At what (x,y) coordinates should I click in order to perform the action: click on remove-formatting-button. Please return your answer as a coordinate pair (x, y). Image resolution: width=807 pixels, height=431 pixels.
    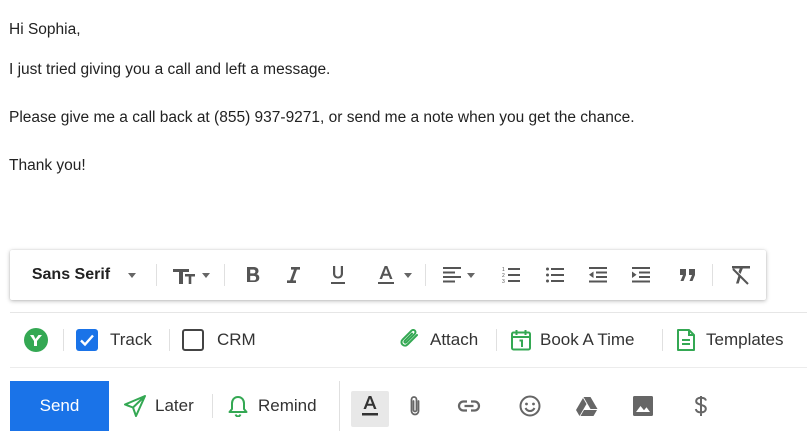
    Looking at the image, I should click on (741, 275).